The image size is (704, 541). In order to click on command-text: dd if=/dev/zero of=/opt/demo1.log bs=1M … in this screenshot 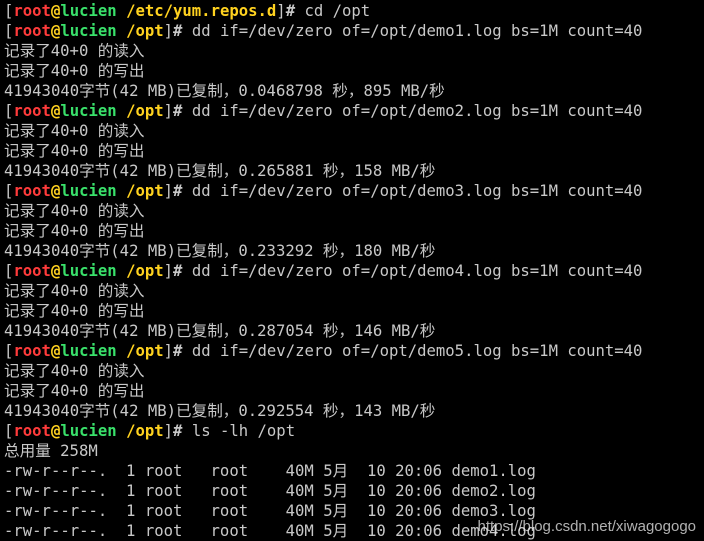, I will do `click(417, 31)`.